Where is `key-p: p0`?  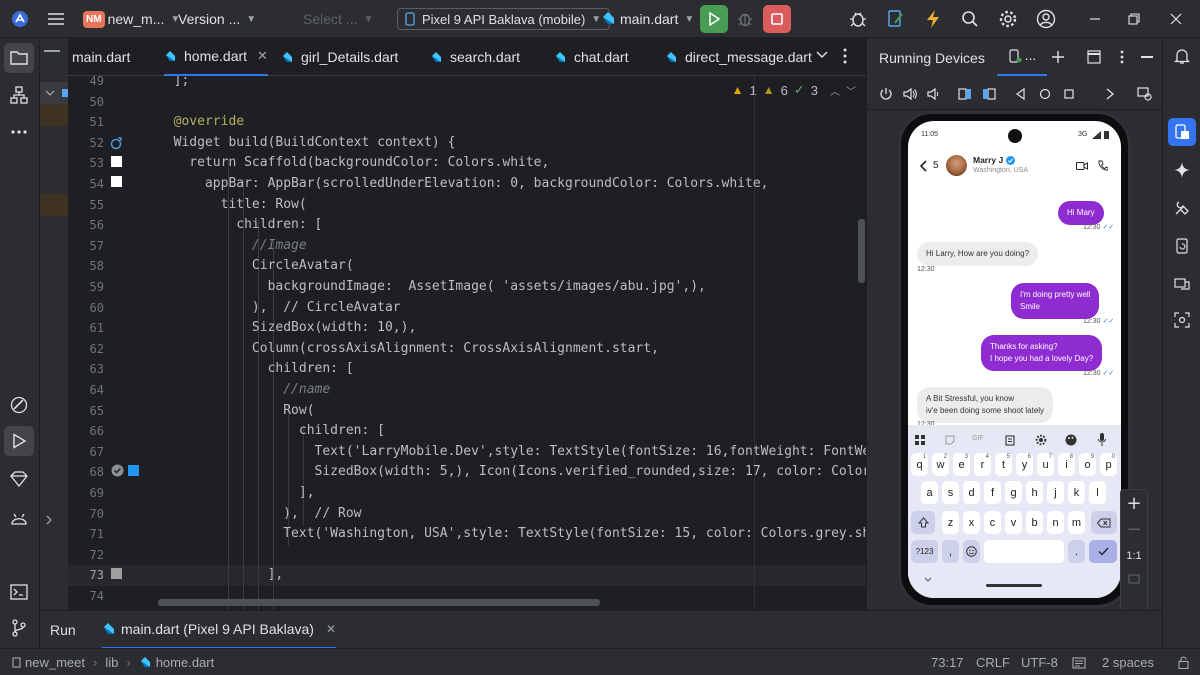
key-p: p0 is located at coordinates (1108, 464).